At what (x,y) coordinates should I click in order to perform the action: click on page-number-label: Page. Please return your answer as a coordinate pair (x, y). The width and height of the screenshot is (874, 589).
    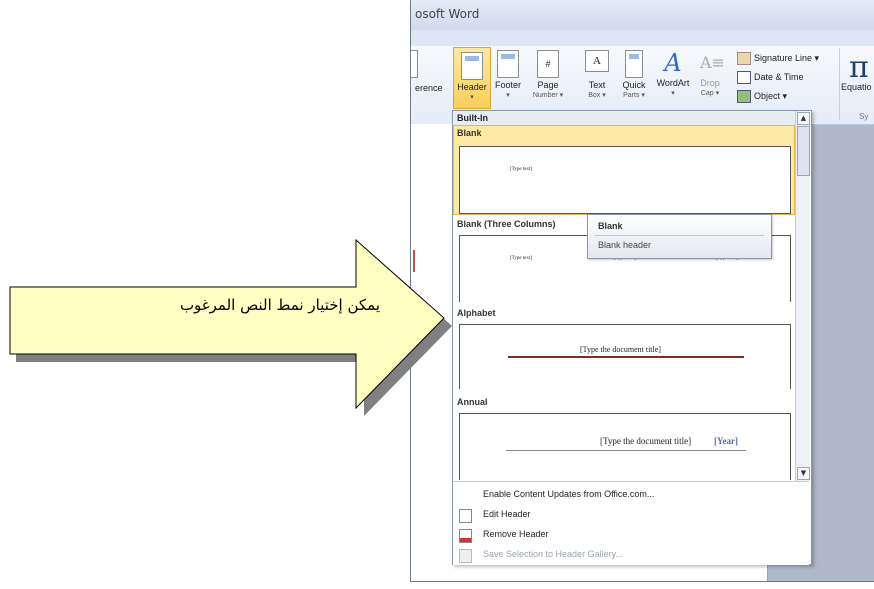
    Looking at the image, I should click on (548, 85).